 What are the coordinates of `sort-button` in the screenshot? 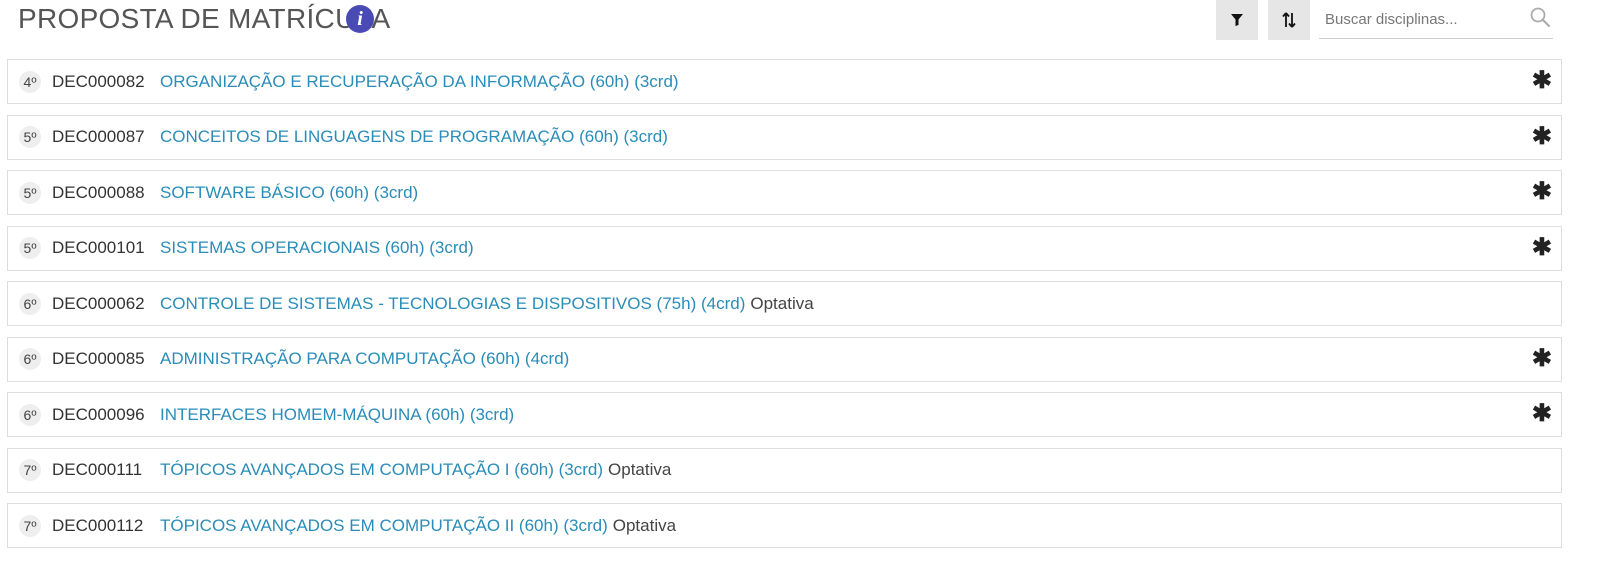 It's located at (1289, 20).